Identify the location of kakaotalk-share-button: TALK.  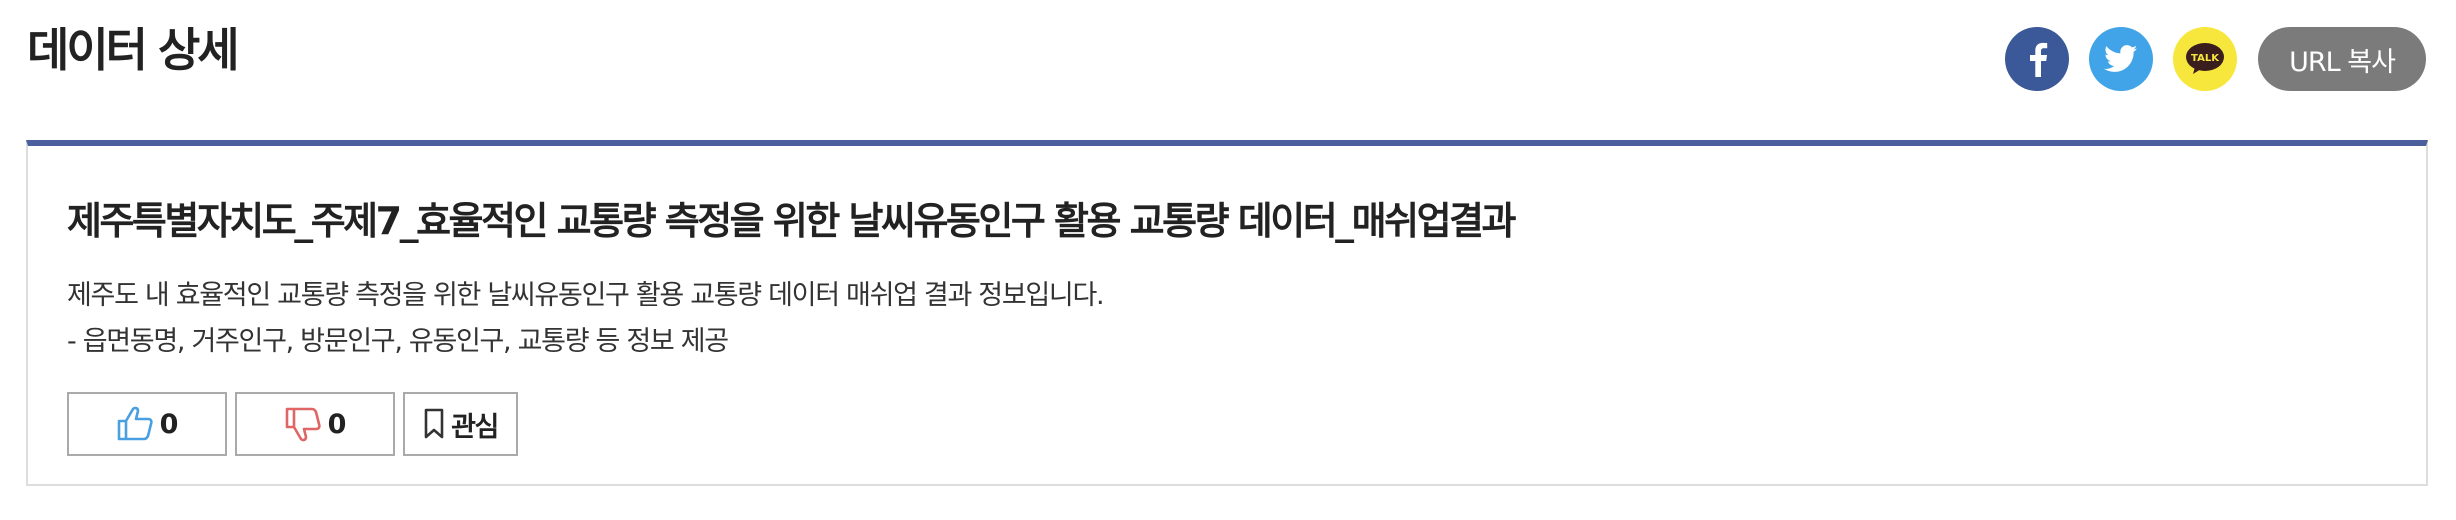
(2205, 59).